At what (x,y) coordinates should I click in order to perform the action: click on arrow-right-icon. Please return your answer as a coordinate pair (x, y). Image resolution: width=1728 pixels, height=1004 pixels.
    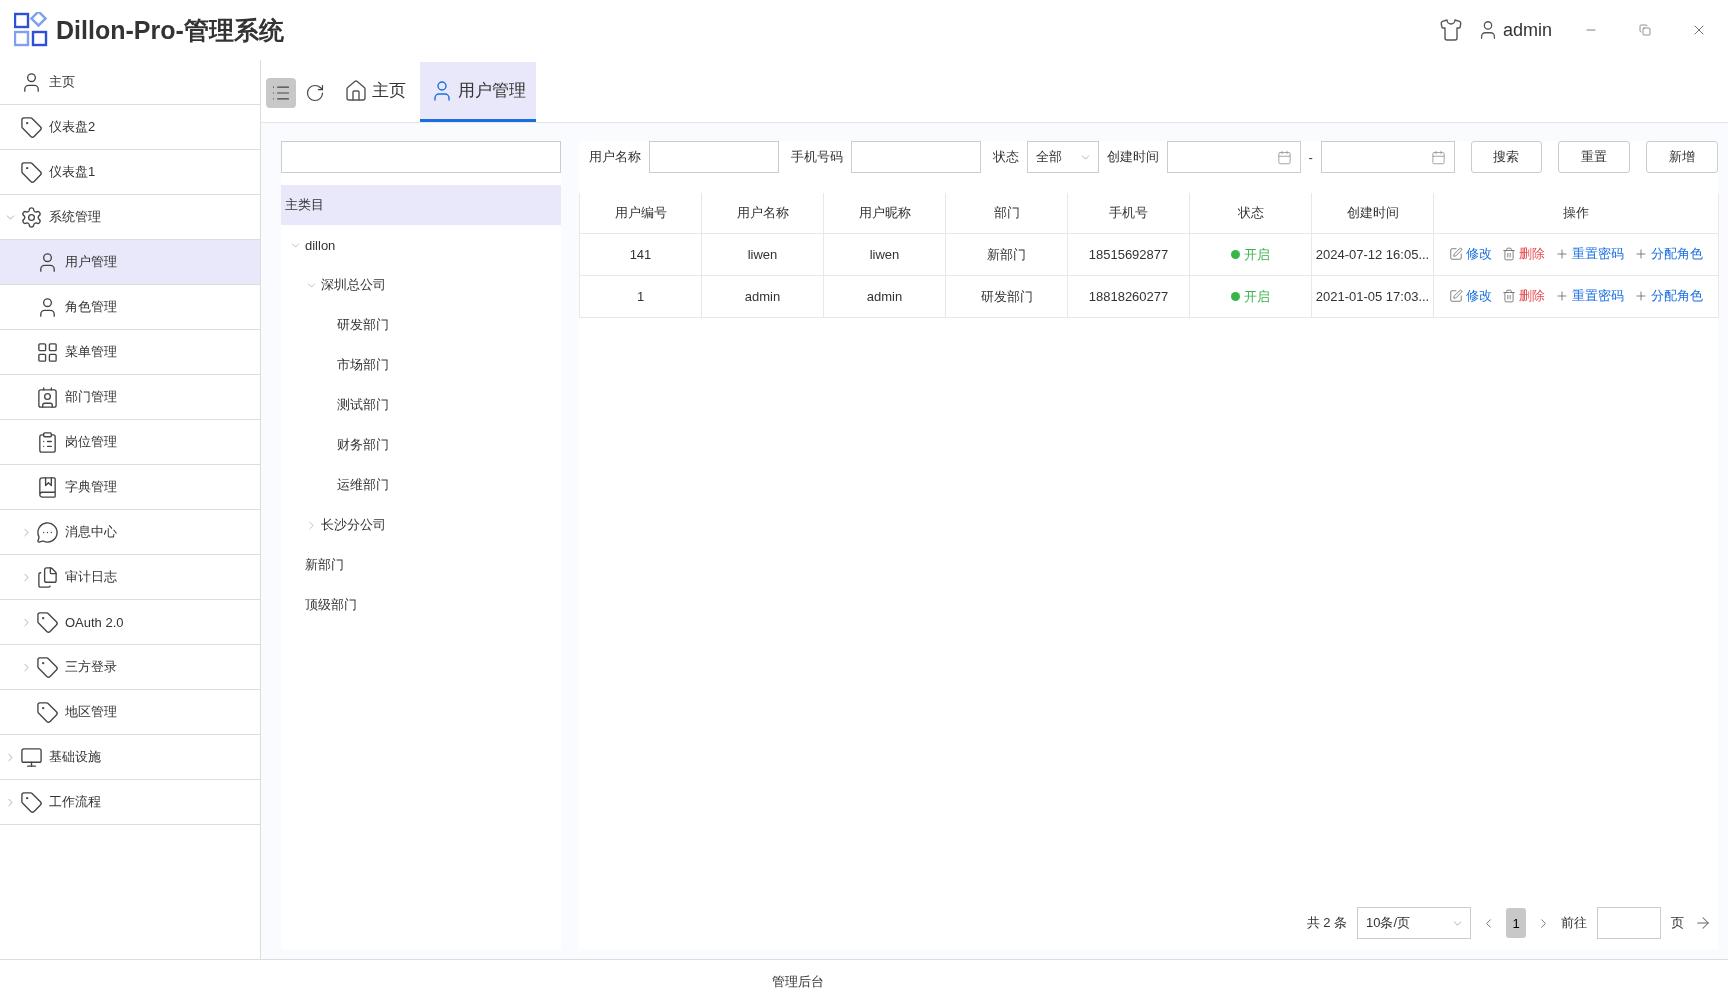
    Looking at the image, I should click on (1703, 923).